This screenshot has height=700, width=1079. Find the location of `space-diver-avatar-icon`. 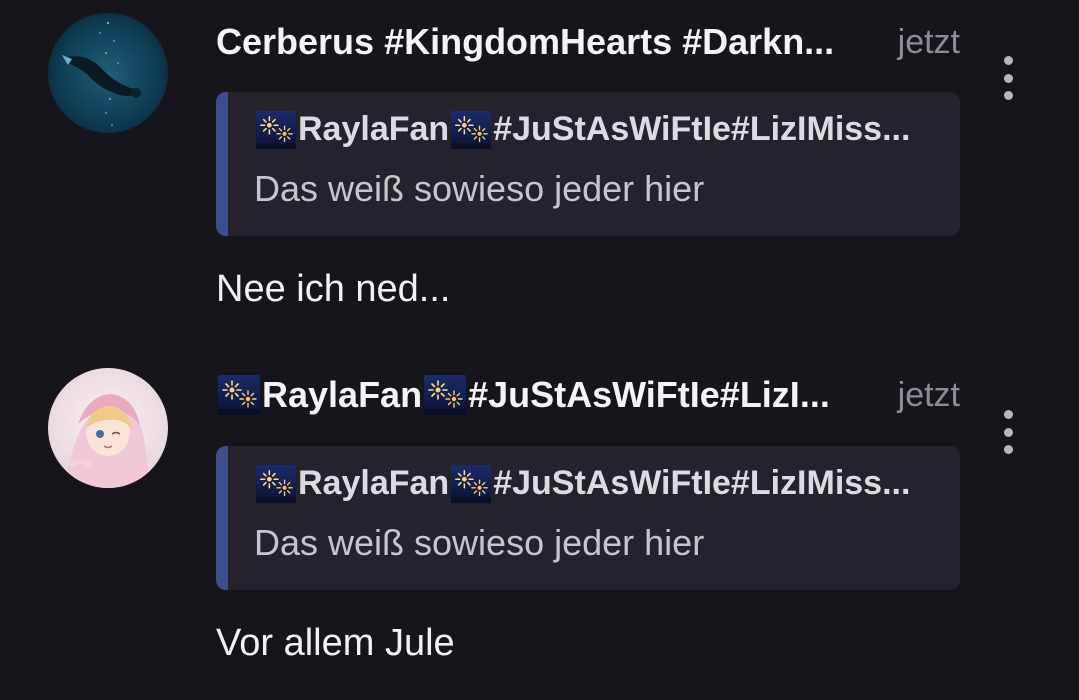

space-diver-avatar-icon is located at coordinates (108, 73).